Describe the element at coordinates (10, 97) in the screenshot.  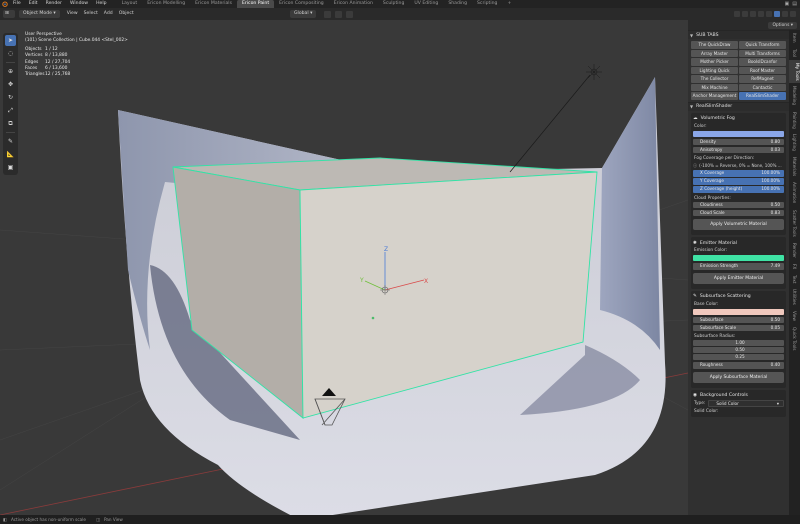
I see `rotate-tool: ↻` at that location.